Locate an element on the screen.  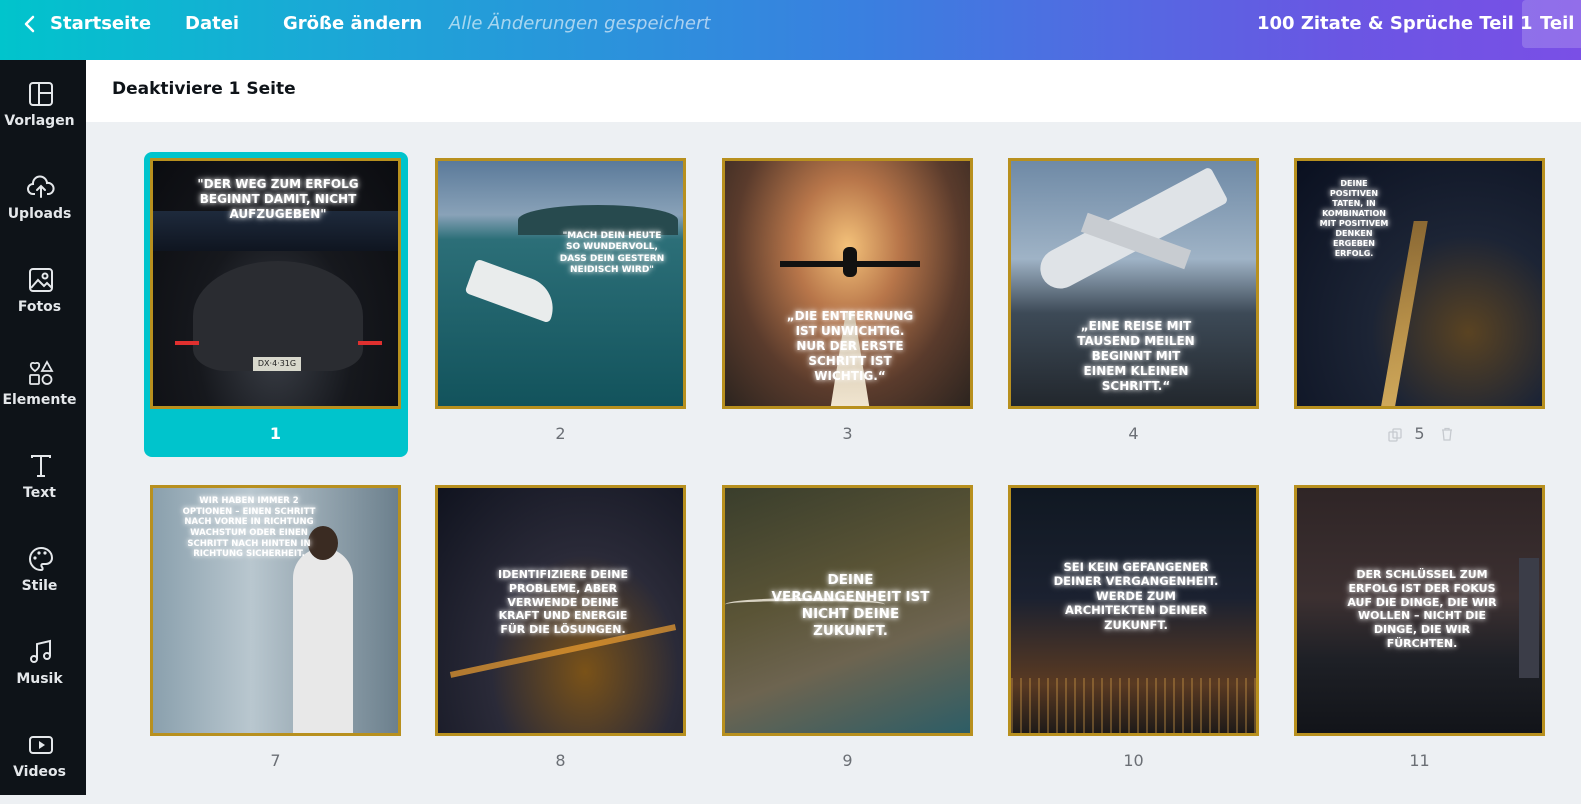
sidebar-item-label: Videos is located at coordinates (39, 772).